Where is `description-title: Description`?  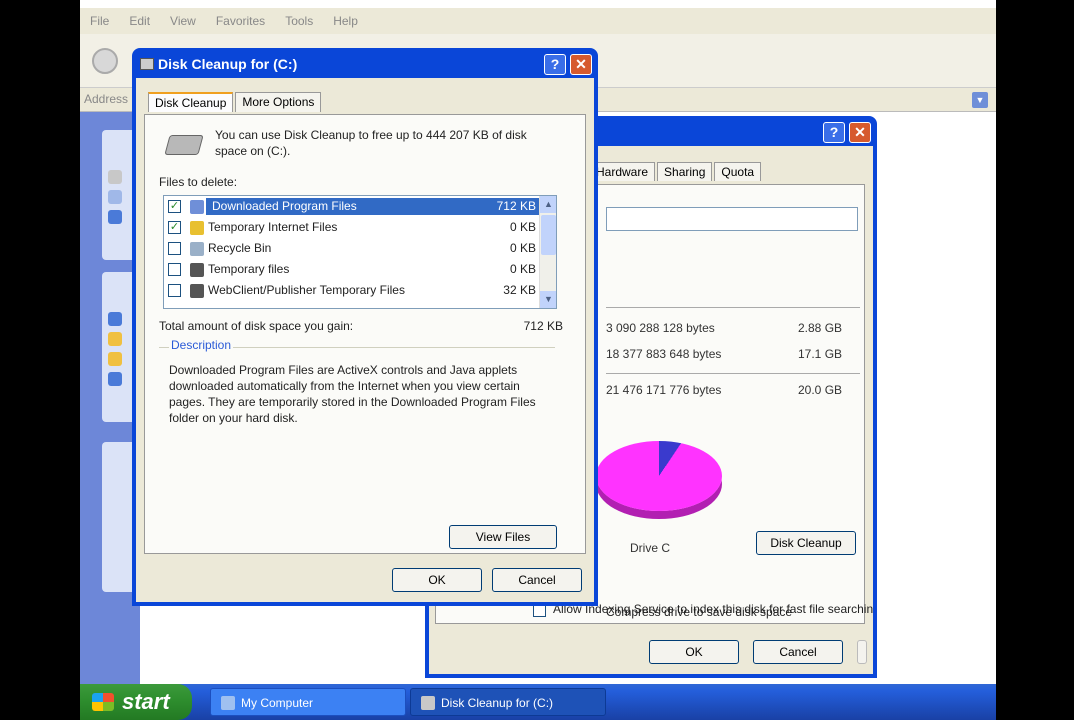
description-title: Description is located at coordinates (201, 345).